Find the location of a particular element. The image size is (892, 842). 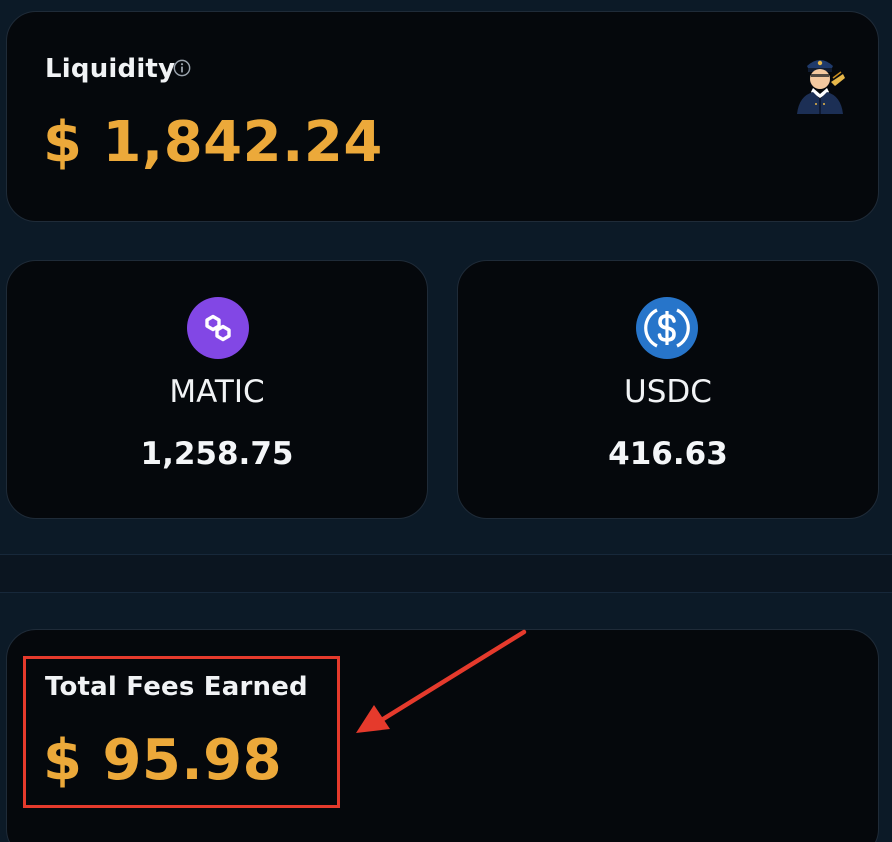

matic-card: MATIC 1,258.75 is located at coordinates (217, 389).